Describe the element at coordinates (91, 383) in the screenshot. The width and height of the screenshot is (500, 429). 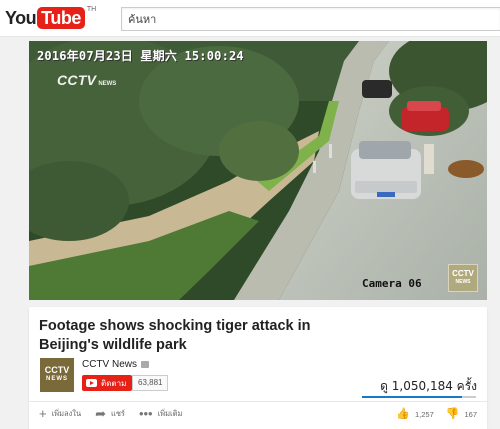
I see `youtube-play-icon` at that location.